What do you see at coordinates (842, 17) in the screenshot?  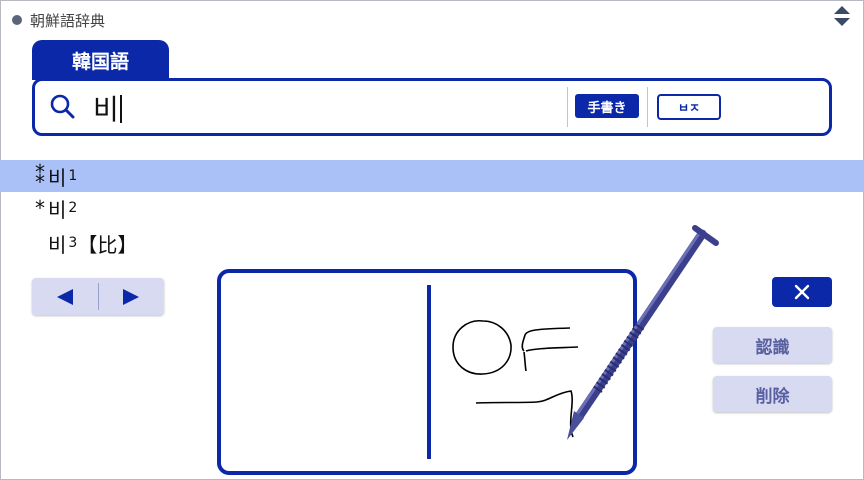 I see `scroll-arrows-icon` at bounding box center [842, 17].